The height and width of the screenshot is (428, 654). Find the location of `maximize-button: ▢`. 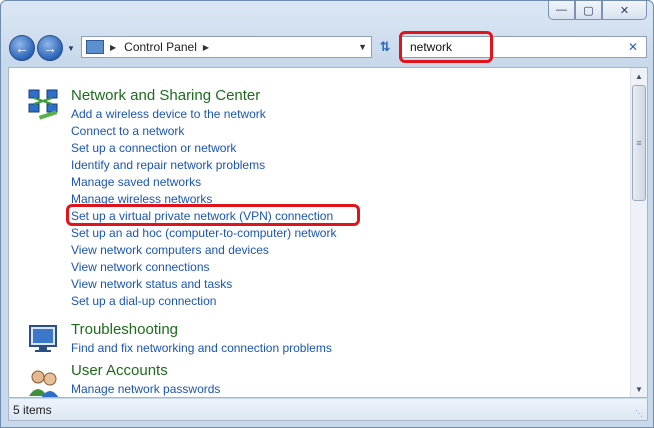

maximize-button: ▢ is located at coordinates (588, 10).